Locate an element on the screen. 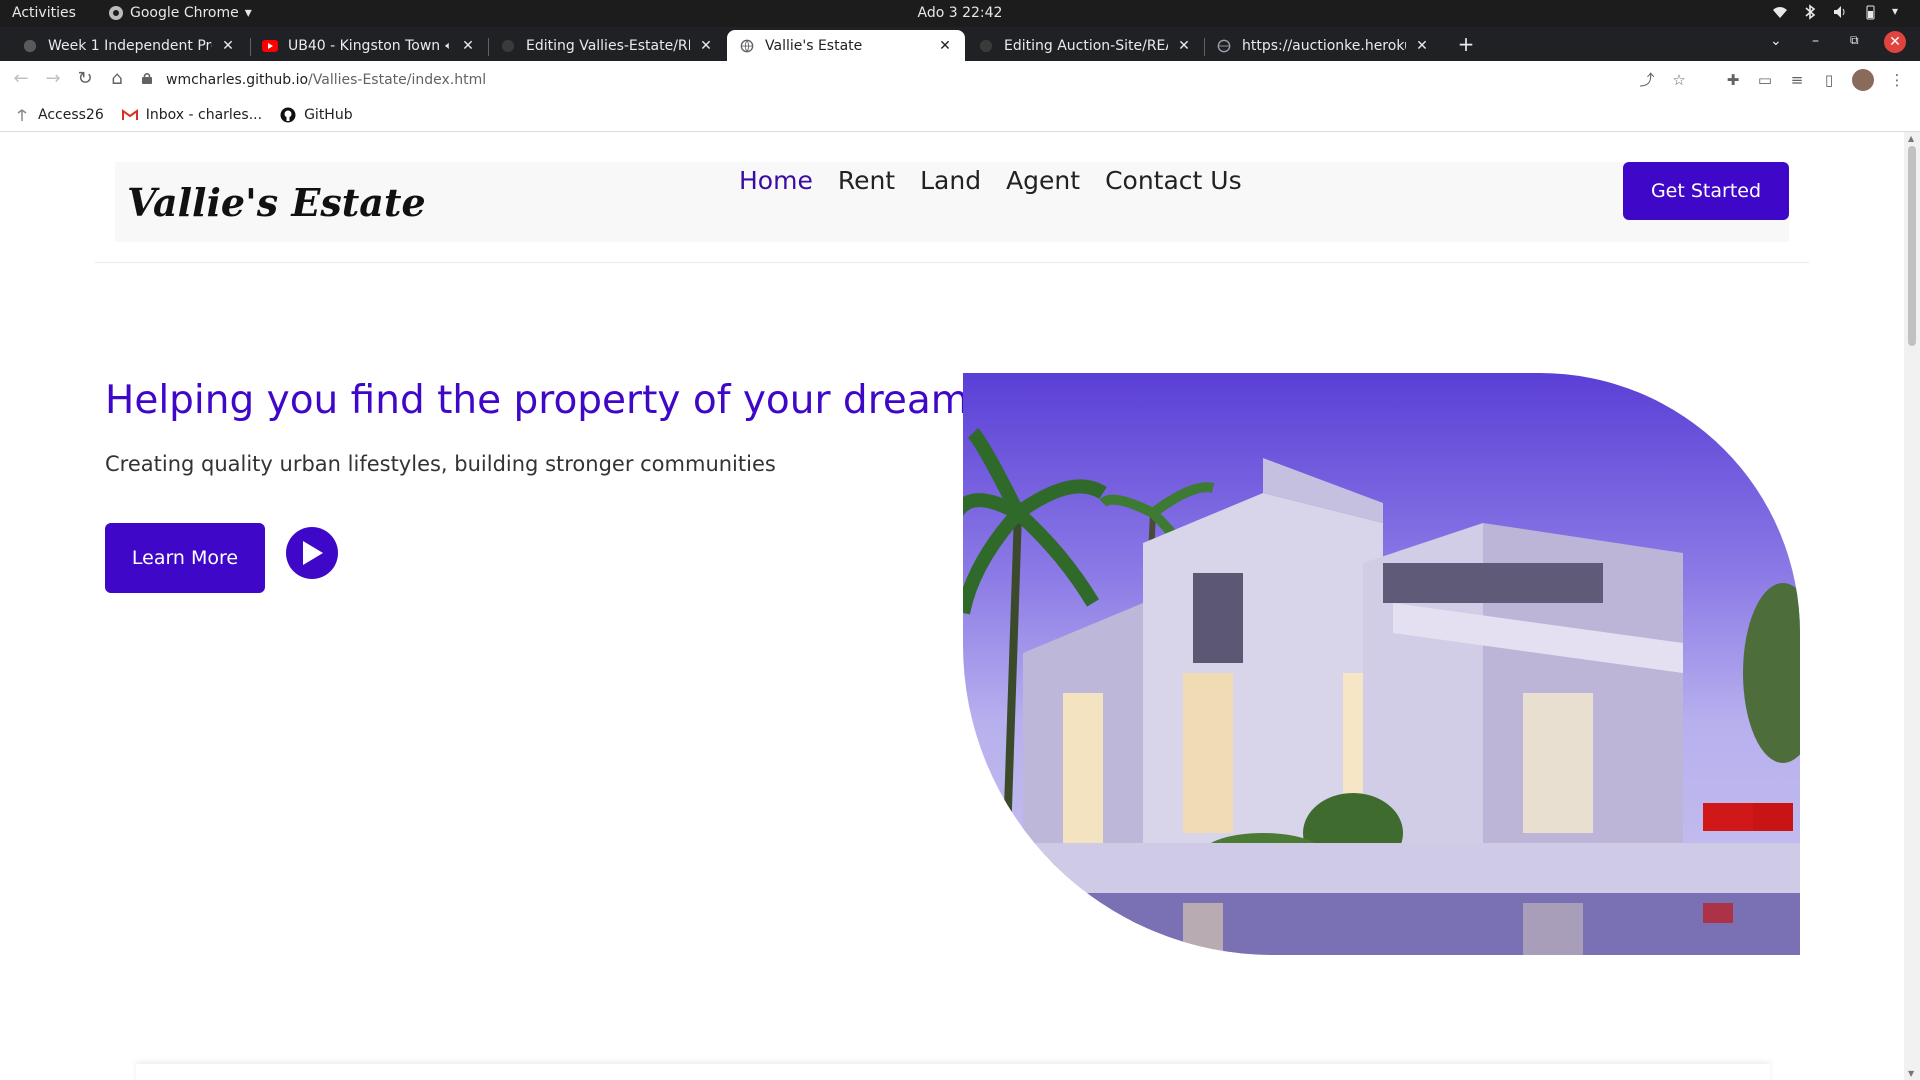 The width and height of the screenshot is (1920, 1080). back-icon: ← is located at coordinates (21, 80).